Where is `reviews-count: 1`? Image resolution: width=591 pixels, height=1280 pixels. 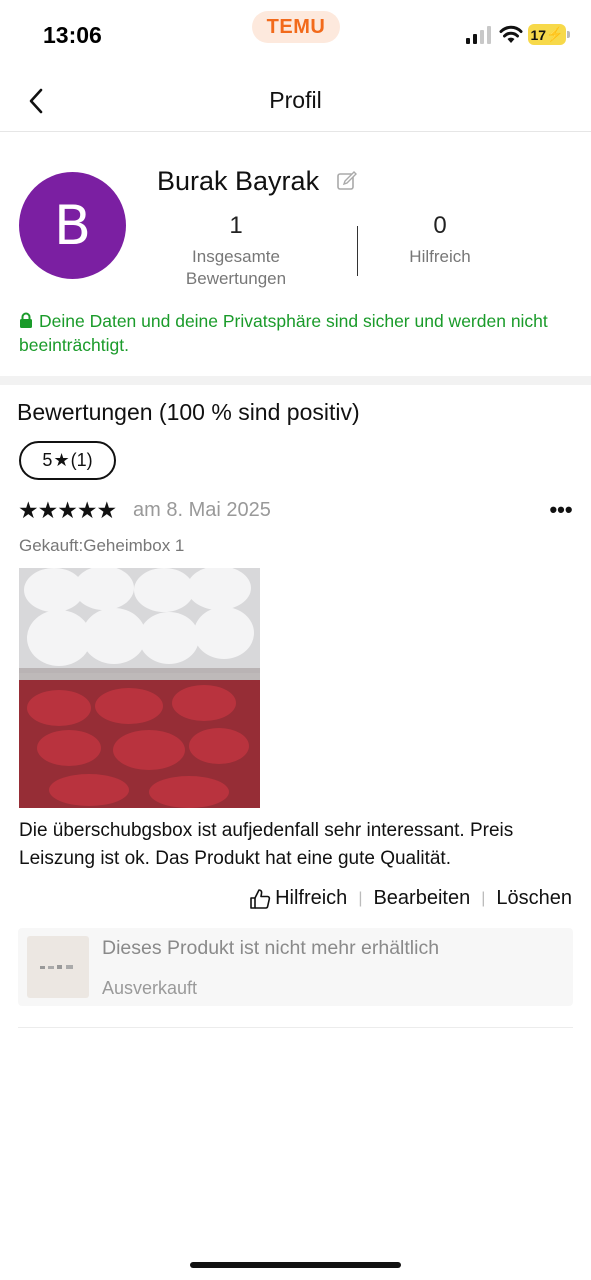 reviews-count: 1 is located at coordinates (236, 225).